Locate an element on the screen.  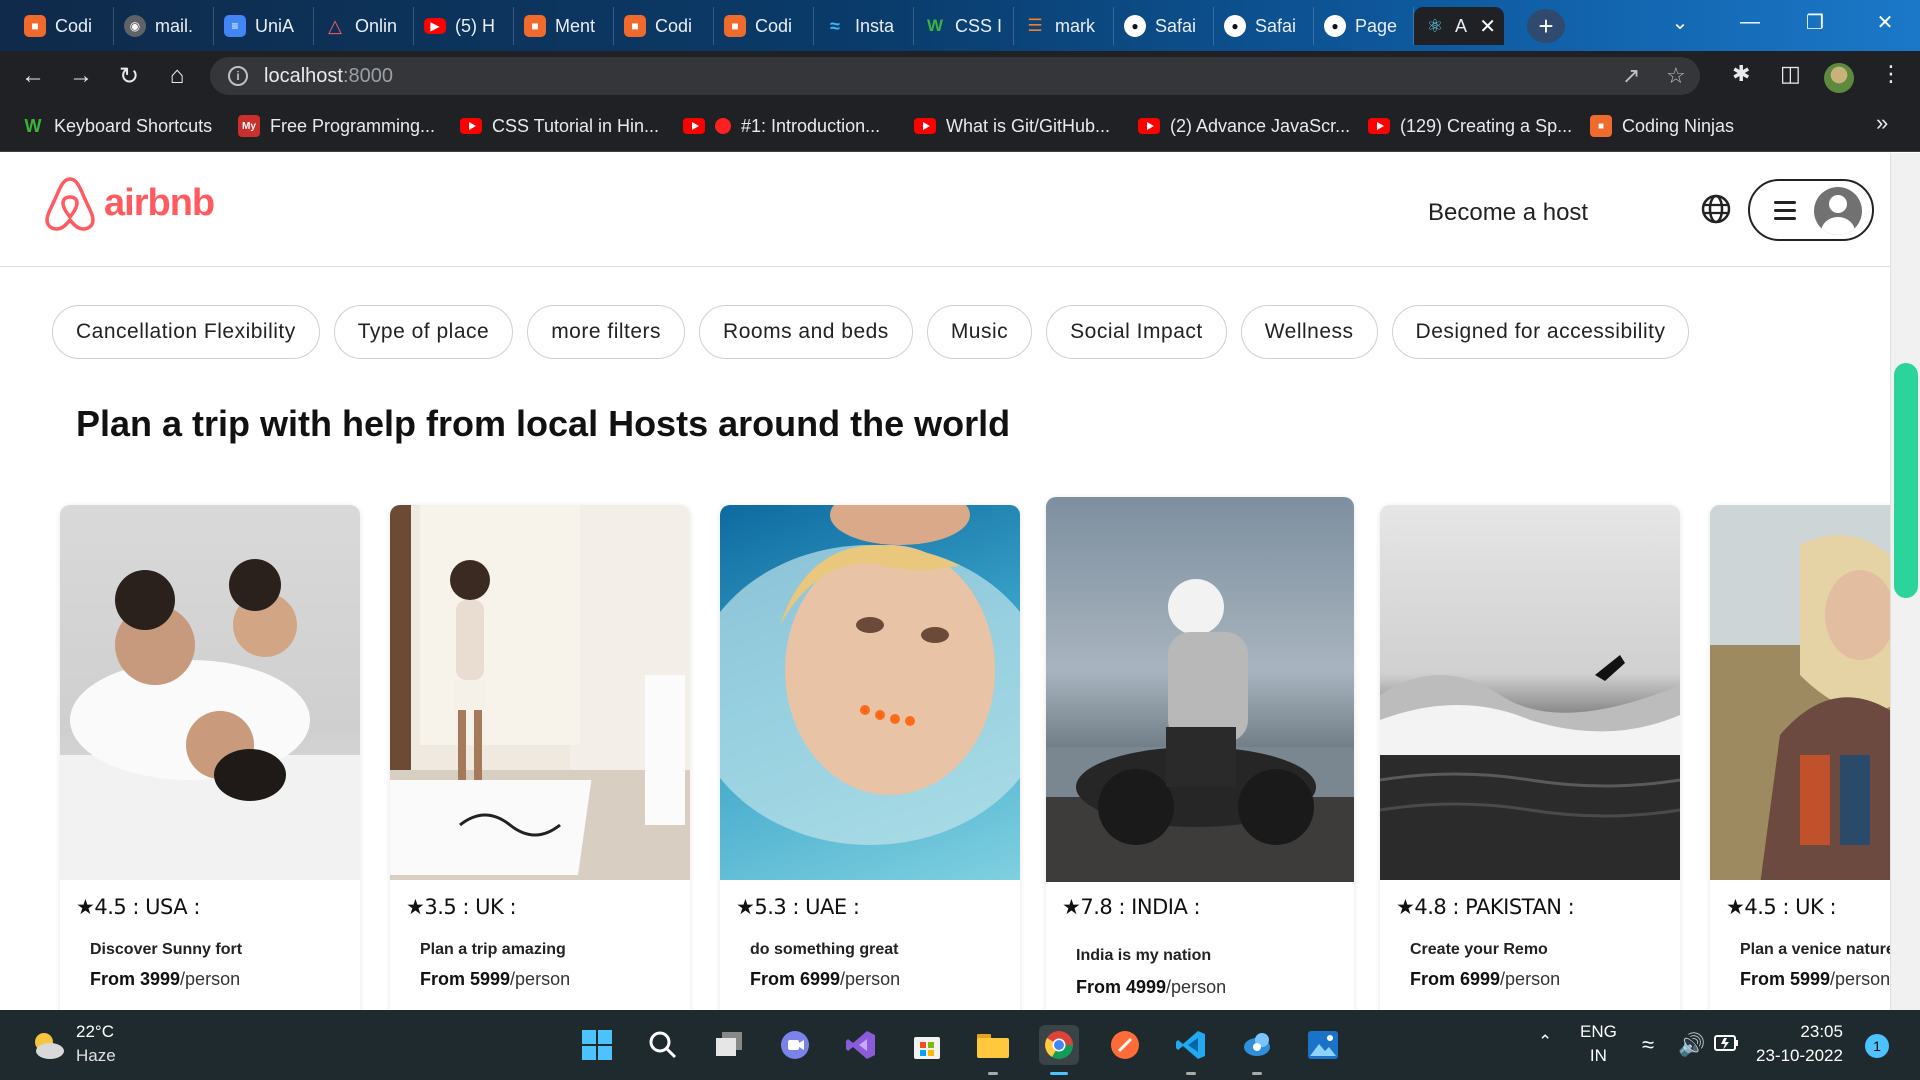
clock-date: 23-10-2022 is located at coordinates (1799, 1055).